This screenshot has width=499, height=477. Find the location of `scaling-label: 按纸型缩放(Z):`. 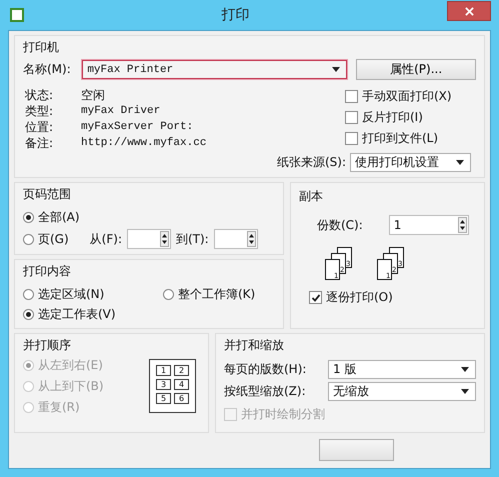

scaling-label: 按纸型缩放(Z): is located at coordinates (265, 391).